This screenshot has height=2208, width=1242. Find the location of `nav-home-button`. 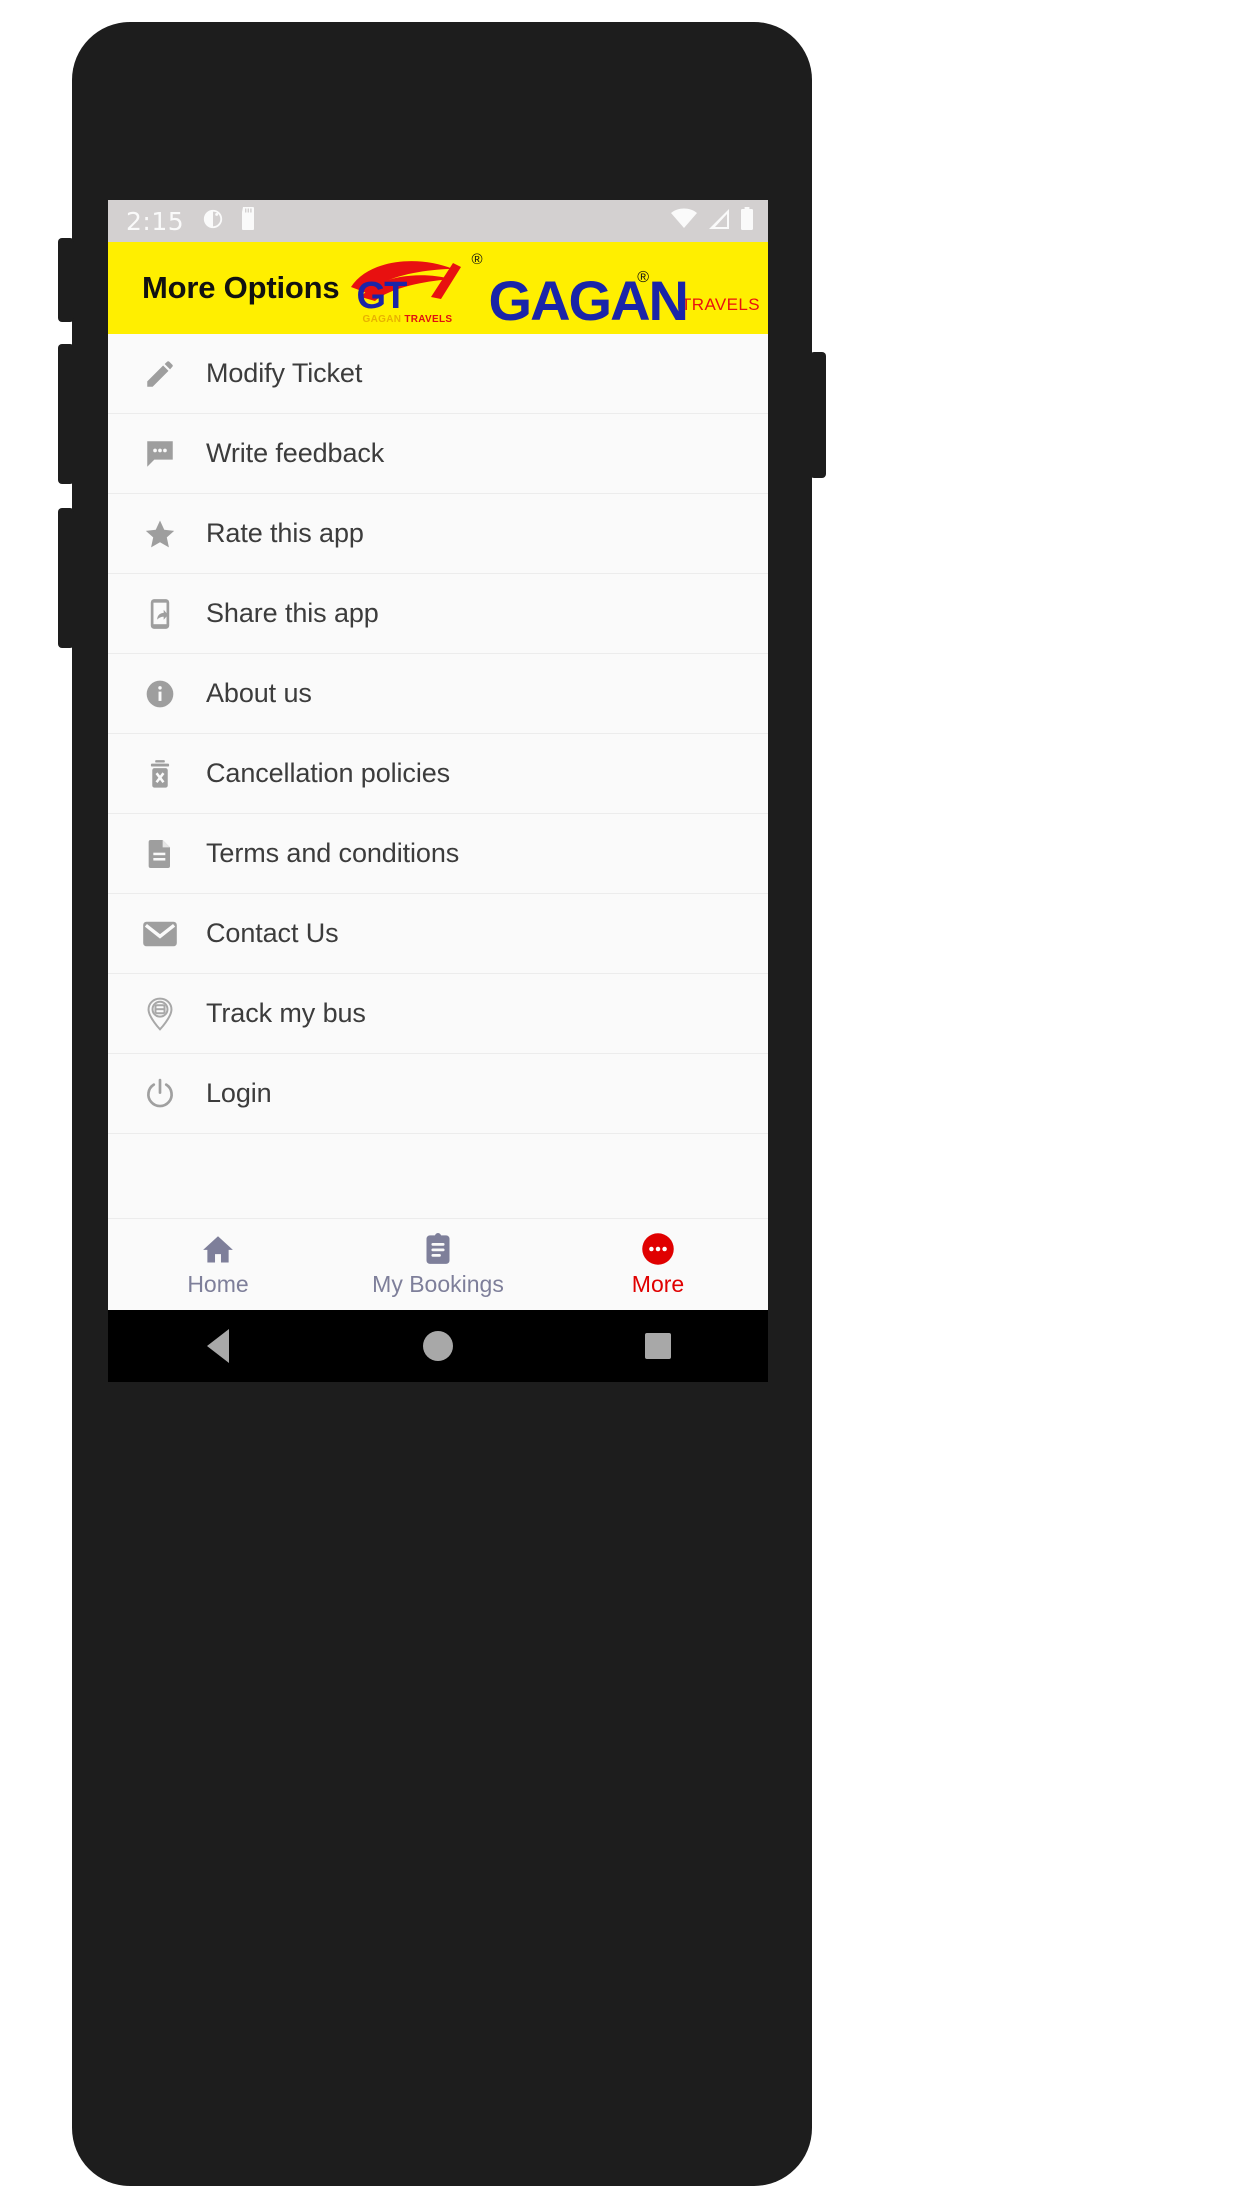

nav-home-button is located at coordinates (438, 1346).